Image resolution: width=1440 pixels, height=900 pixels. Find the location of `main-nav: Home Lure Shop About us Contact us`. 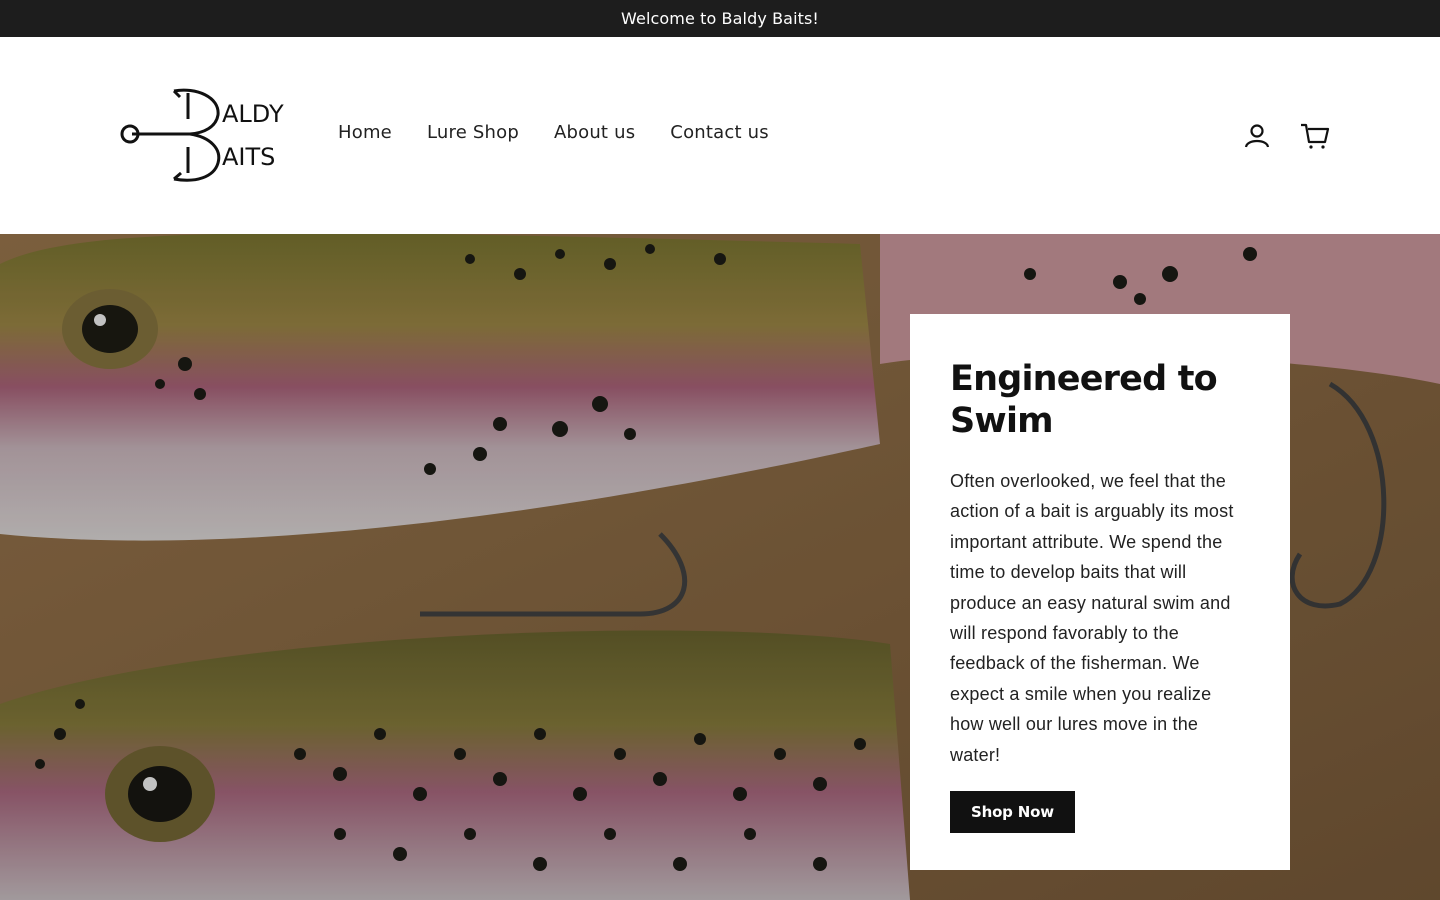

main-nav: Home Lure Shop About us Contact us is located at coordinates (571, 132).